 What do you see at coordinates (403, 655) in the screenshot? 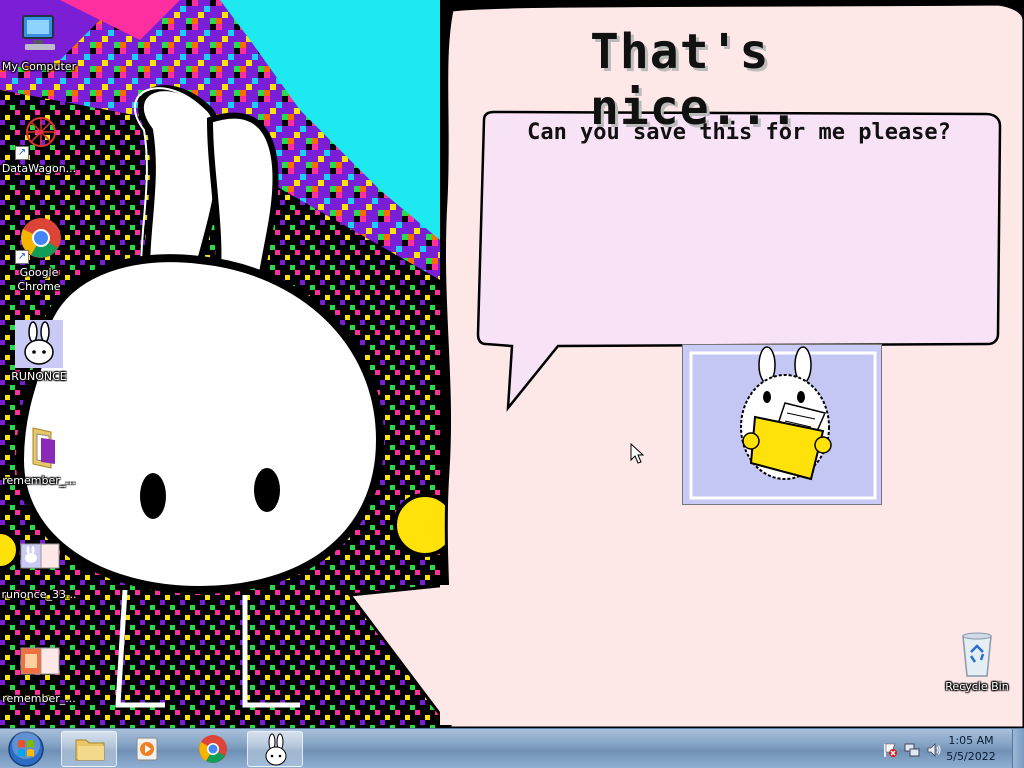
I see `dialog-panel-tail` at bounding box center [403, 655].